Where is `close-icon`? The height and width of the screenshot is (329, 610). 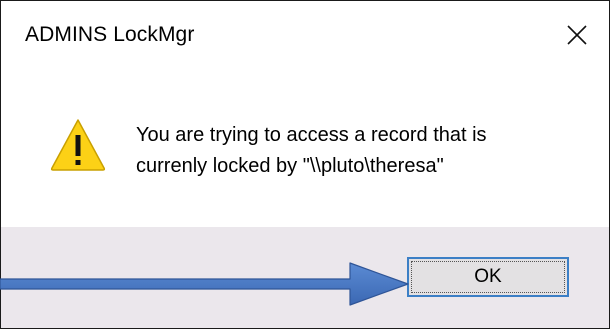
close-icon is located at coordinates (577, 35).